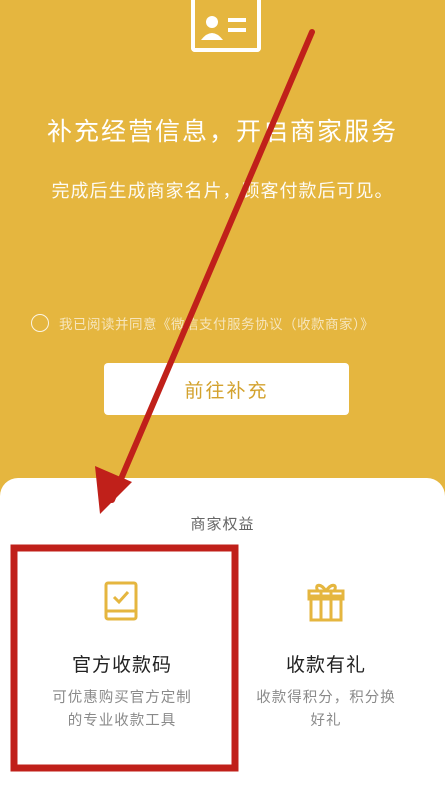  What do you see at coordinates (122, 698) in the screenshot?
I see `benefit-desc-line: 可优惠购买官方定制` at bounding box center [122, 698].